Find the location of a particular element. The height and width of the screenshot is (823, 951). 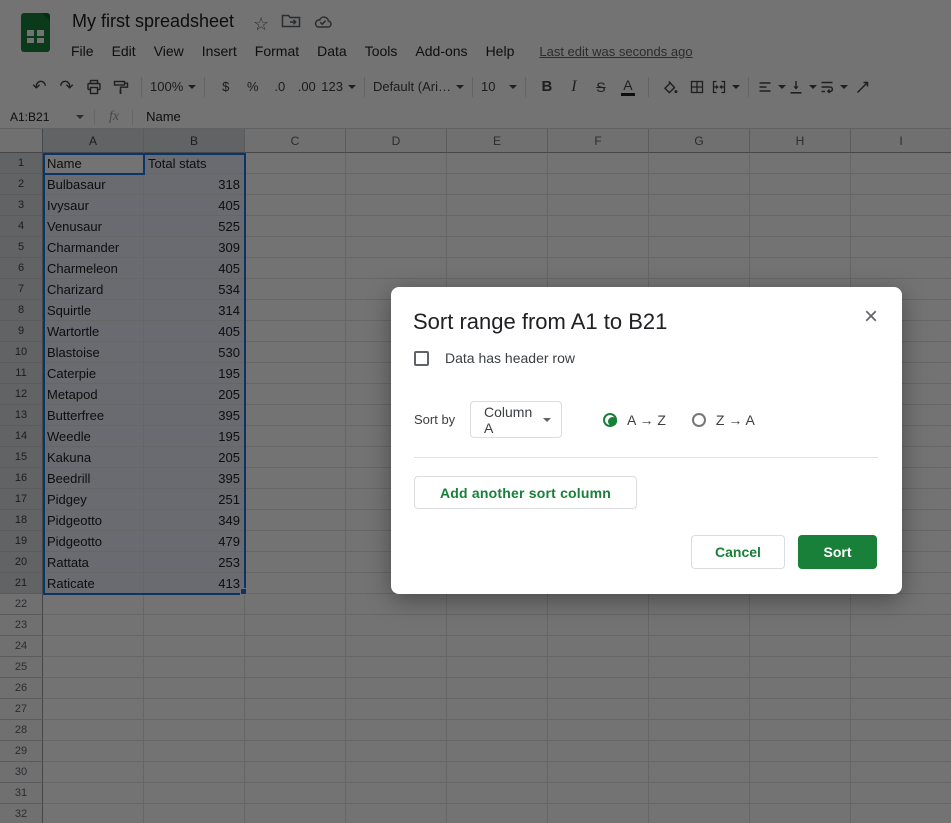

radio-ascending is located at coordinates (610, 419).